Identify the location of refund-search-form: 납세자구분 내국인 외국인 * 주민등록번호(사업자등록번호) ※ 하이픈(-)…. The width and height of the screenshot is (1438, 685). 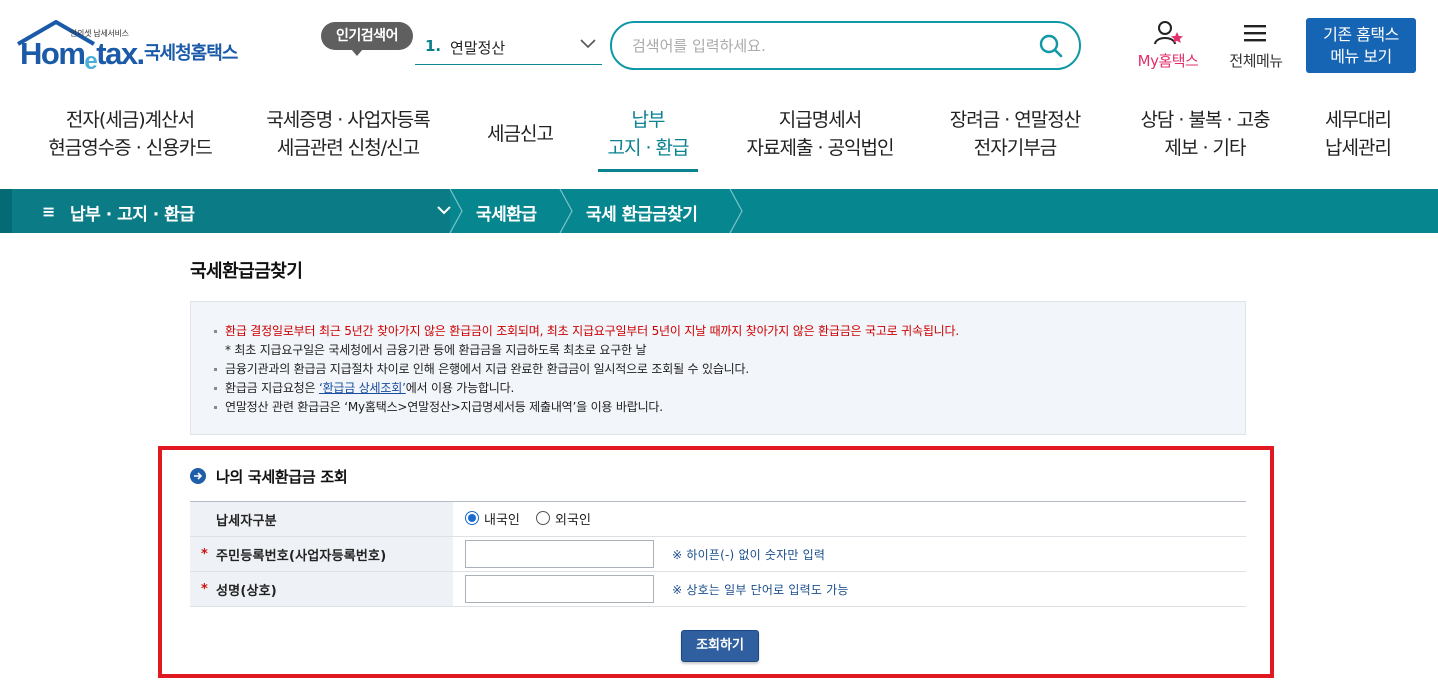
(718, 554).